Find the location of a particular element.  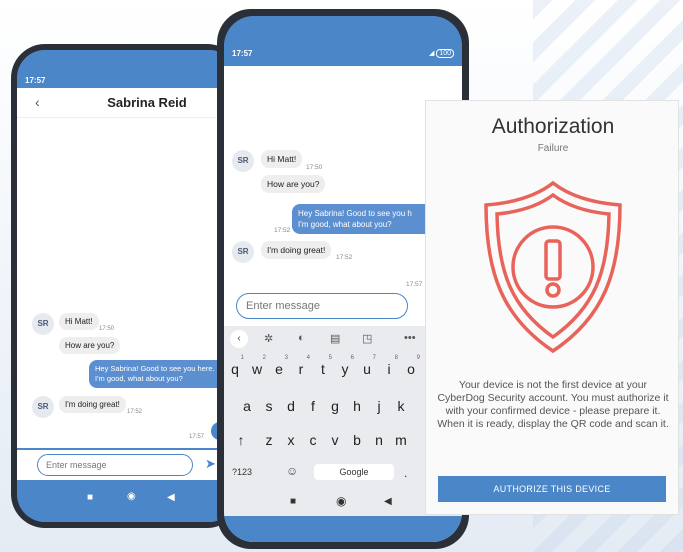

status-bar: 17:57 ◢ 100 is located at coordinates (343, 41).